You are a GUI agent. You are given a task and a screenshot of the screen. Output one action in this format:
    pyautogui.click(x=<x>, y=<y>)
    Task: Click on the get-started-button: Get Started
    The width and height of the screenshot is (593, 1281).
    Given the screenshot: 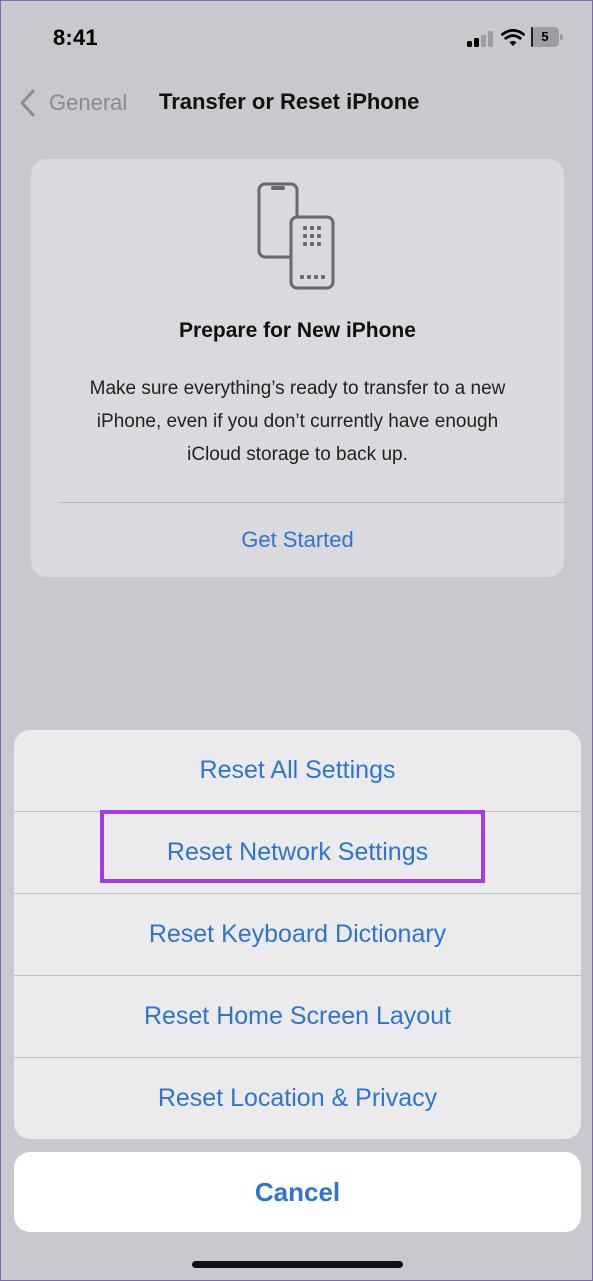 What is the action you would take?
    pyautogui.click(x=297, y=540)
    